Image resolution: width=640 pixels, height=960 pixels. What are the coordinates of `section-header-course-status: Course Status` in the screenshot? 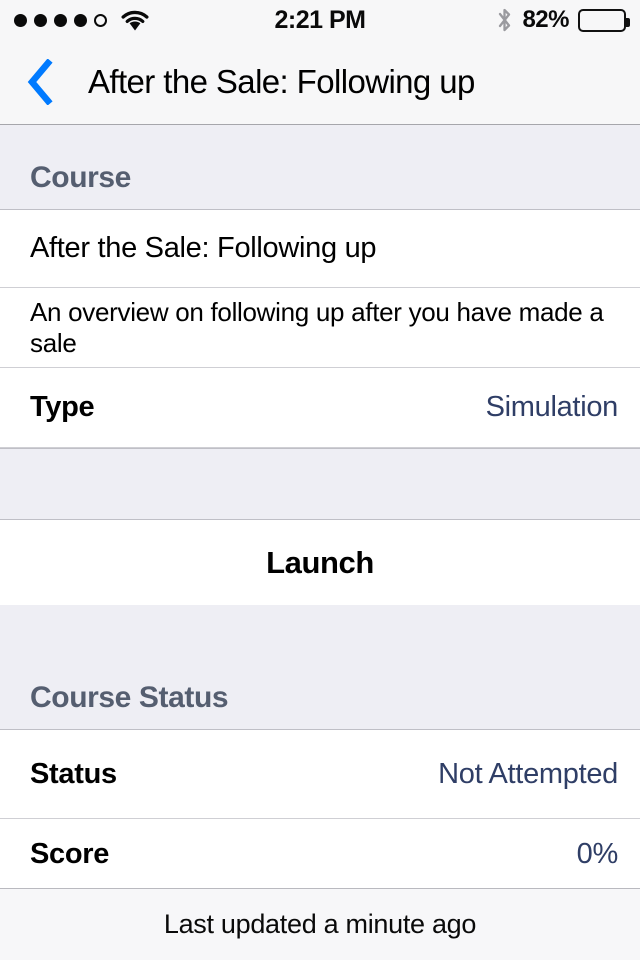 It's located at (320, 667).